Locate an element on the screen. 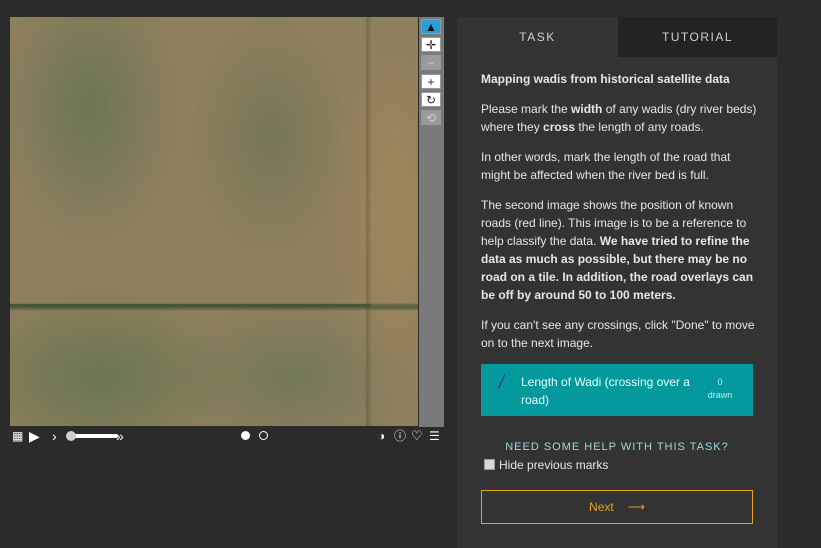 This screenshot has width=821, height=548. rotate-icon: ↻ is located at coordinates (431, 99).